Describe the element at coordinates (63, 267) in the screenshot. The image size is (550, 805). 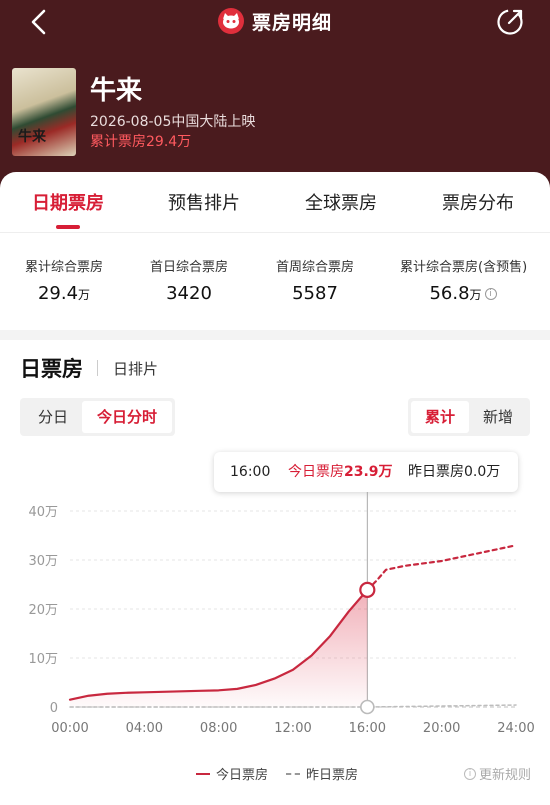
I see `stat-label: 累计综合票房` at that location.